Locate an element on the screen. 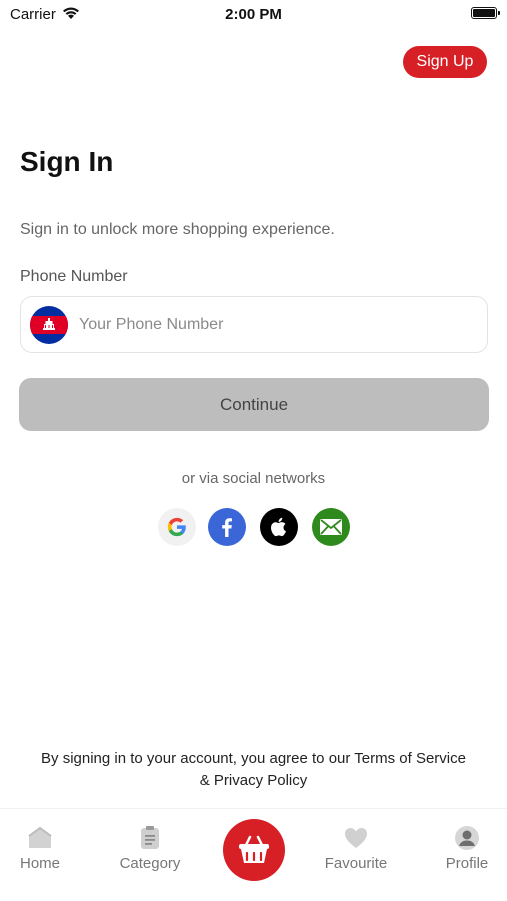  tab-home: Home is located at coordinates (42, 848).